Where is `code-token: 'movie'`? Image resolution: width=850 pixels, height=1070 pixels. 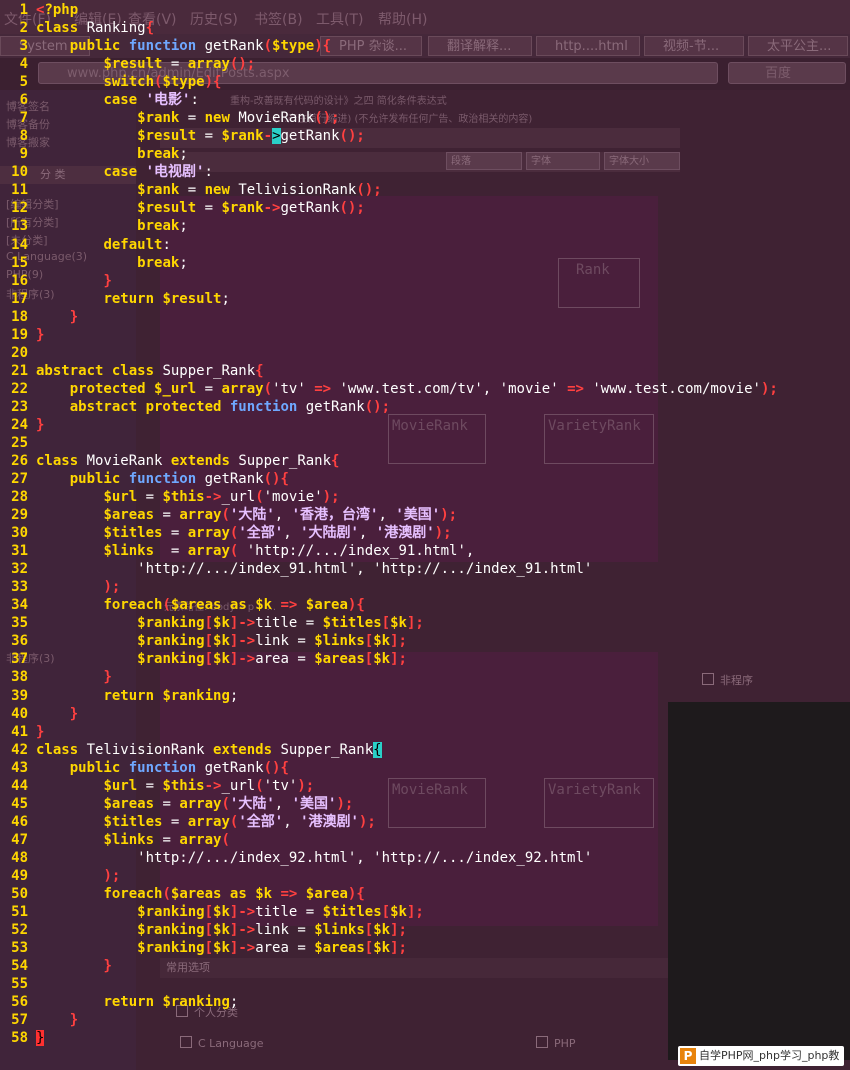
code-token: 'movie' is located at coordinates (293, 497).